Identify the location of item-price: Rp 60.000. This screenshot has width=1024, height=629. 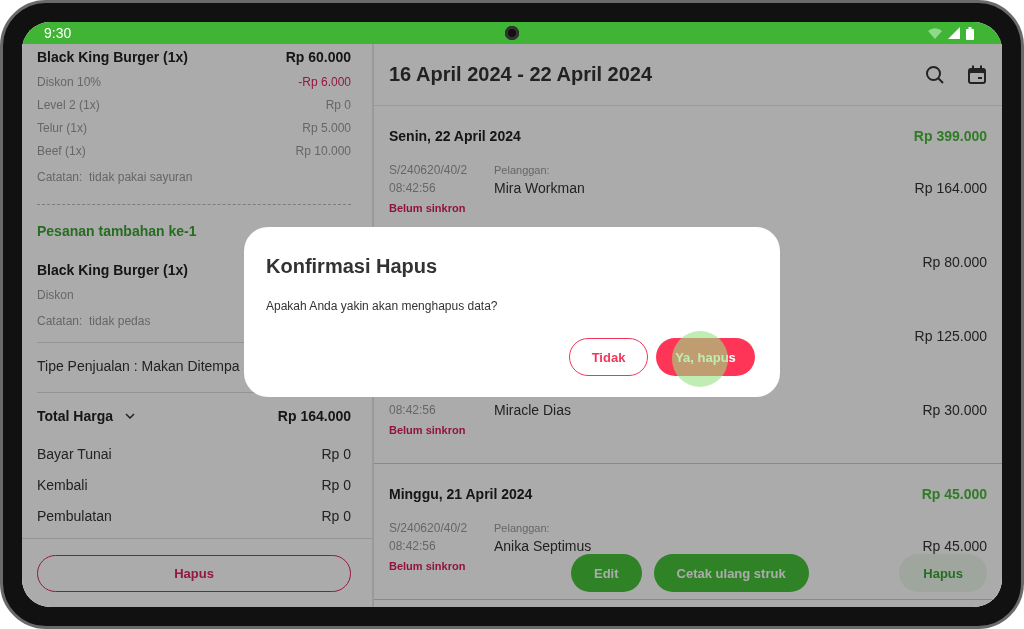
(318, 57).